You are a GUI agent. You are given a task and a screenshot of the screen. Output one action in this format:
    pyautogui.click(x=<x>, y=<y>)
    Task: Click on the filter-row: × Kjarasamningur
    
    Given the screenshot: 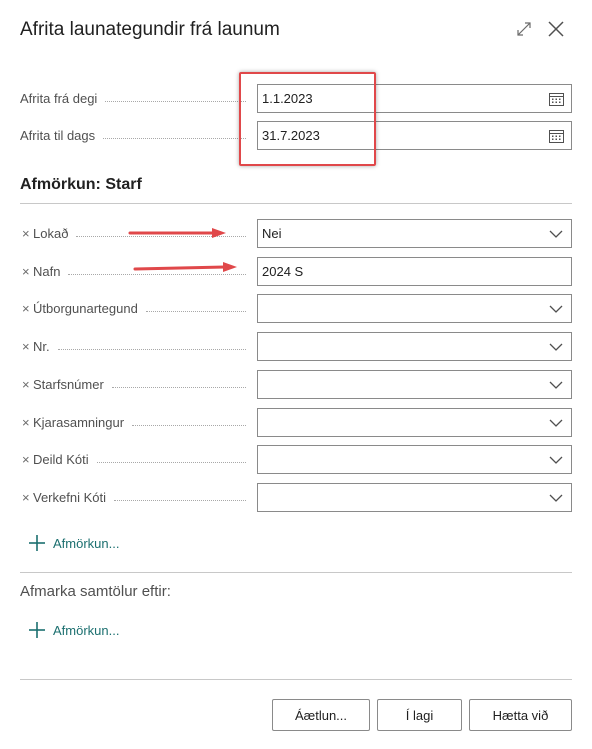 What is the action you would take?
    pyautogui.click(x=296, y=422)
    